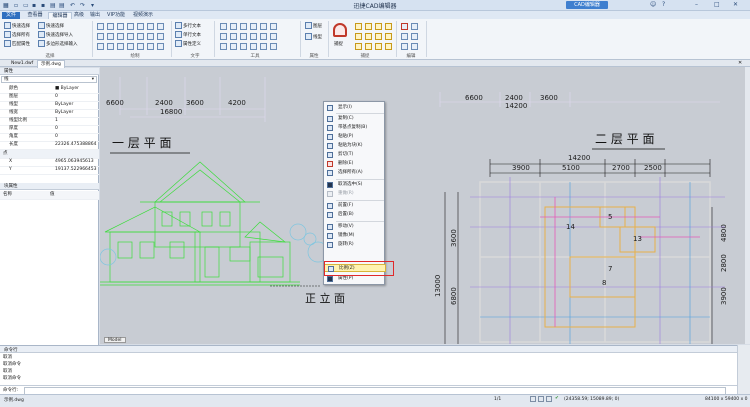  I want to click on grid-icon, so click(243, 26).